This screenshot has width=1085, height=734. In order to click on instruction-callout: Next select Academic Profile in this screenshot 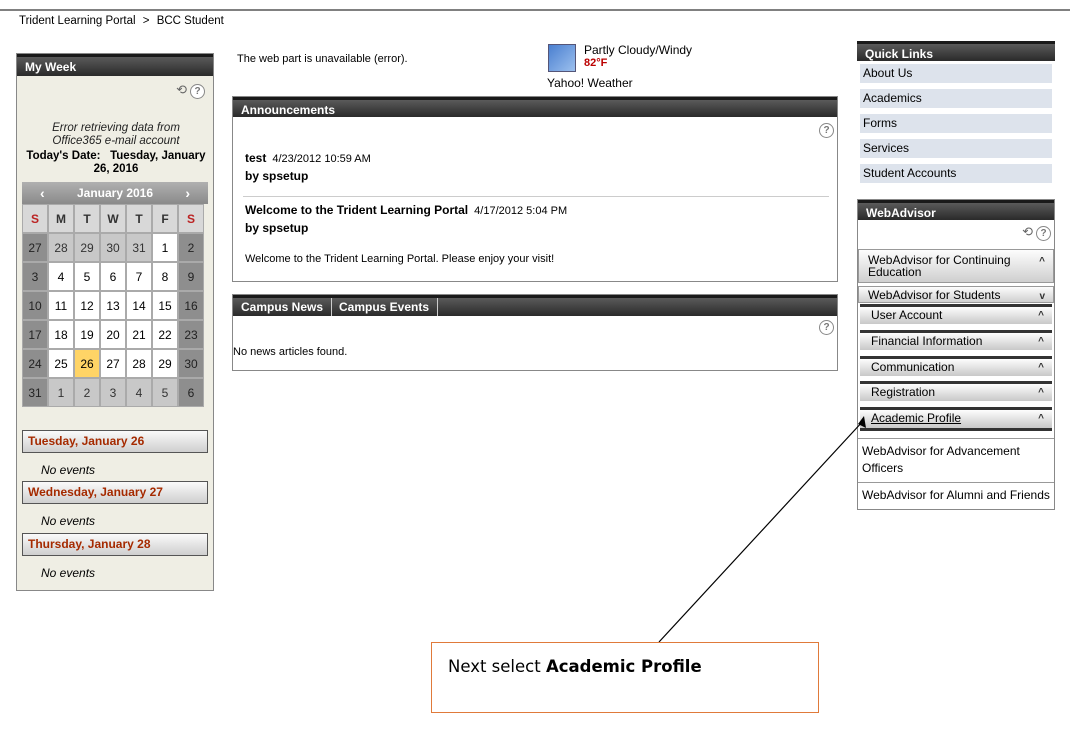, I will do `click(625, 677)`.